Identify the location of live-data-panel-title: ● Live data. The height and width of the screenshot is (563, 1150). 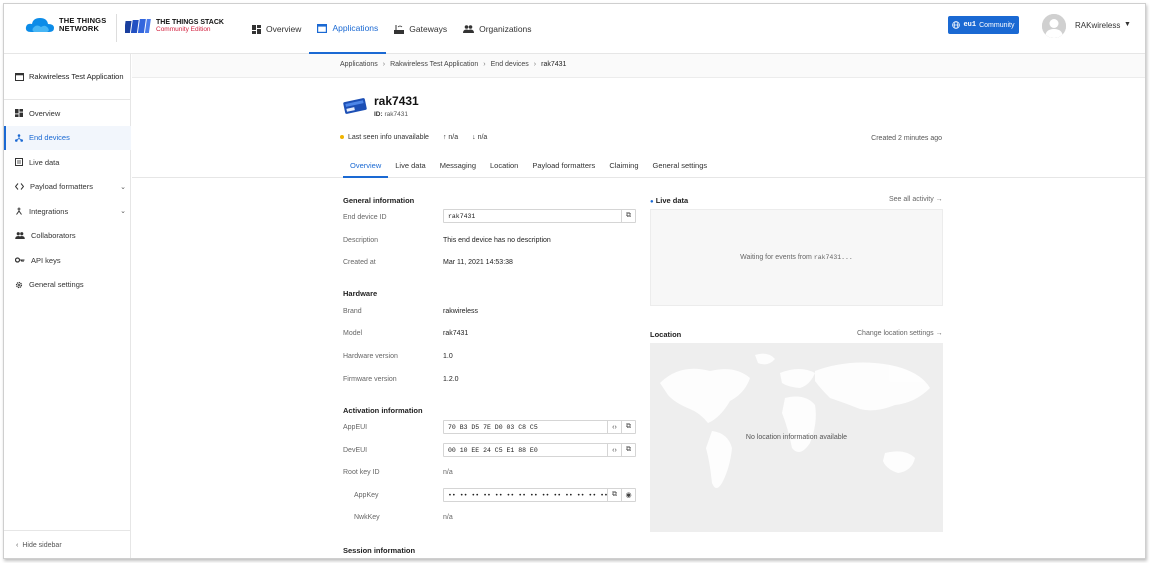
(669, 200).